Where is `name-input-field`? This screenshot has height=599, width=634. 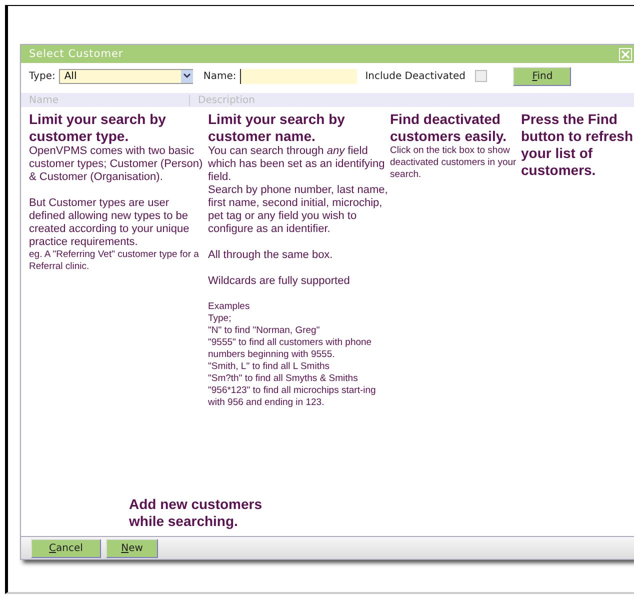 name-input-field is located at coordinates (299, 76).